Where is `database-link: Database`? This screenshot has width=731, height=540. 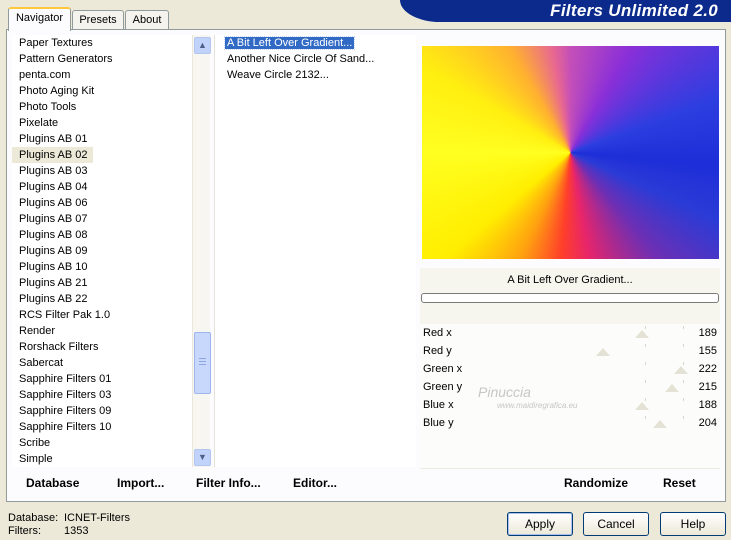
database-link: Database is located at coordinates (52, 483).